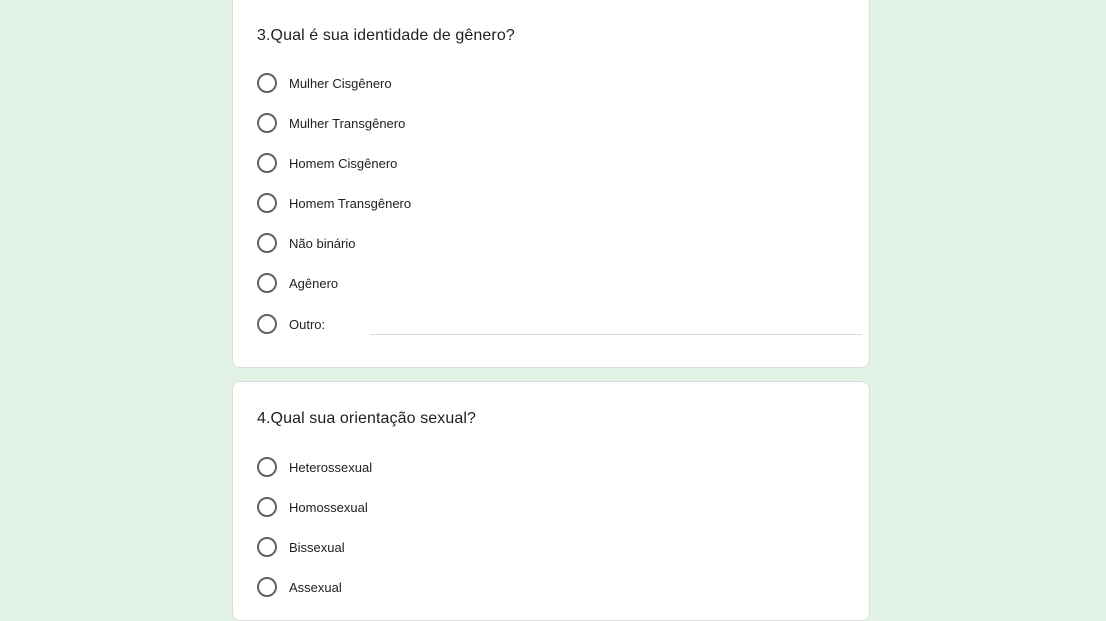 The image size is (1106, 621). Describe the element at coordinates (343, 163) in the screenshot. I see `option-label: Homem Cisgênero` at that location.